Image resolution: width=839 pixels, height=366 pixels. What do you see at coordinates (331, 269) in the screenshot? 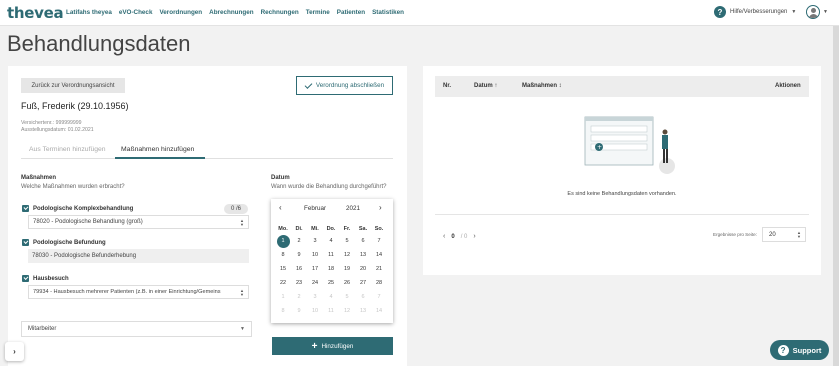
I see `calendar-day: 18` at bounding box center [331, 269].